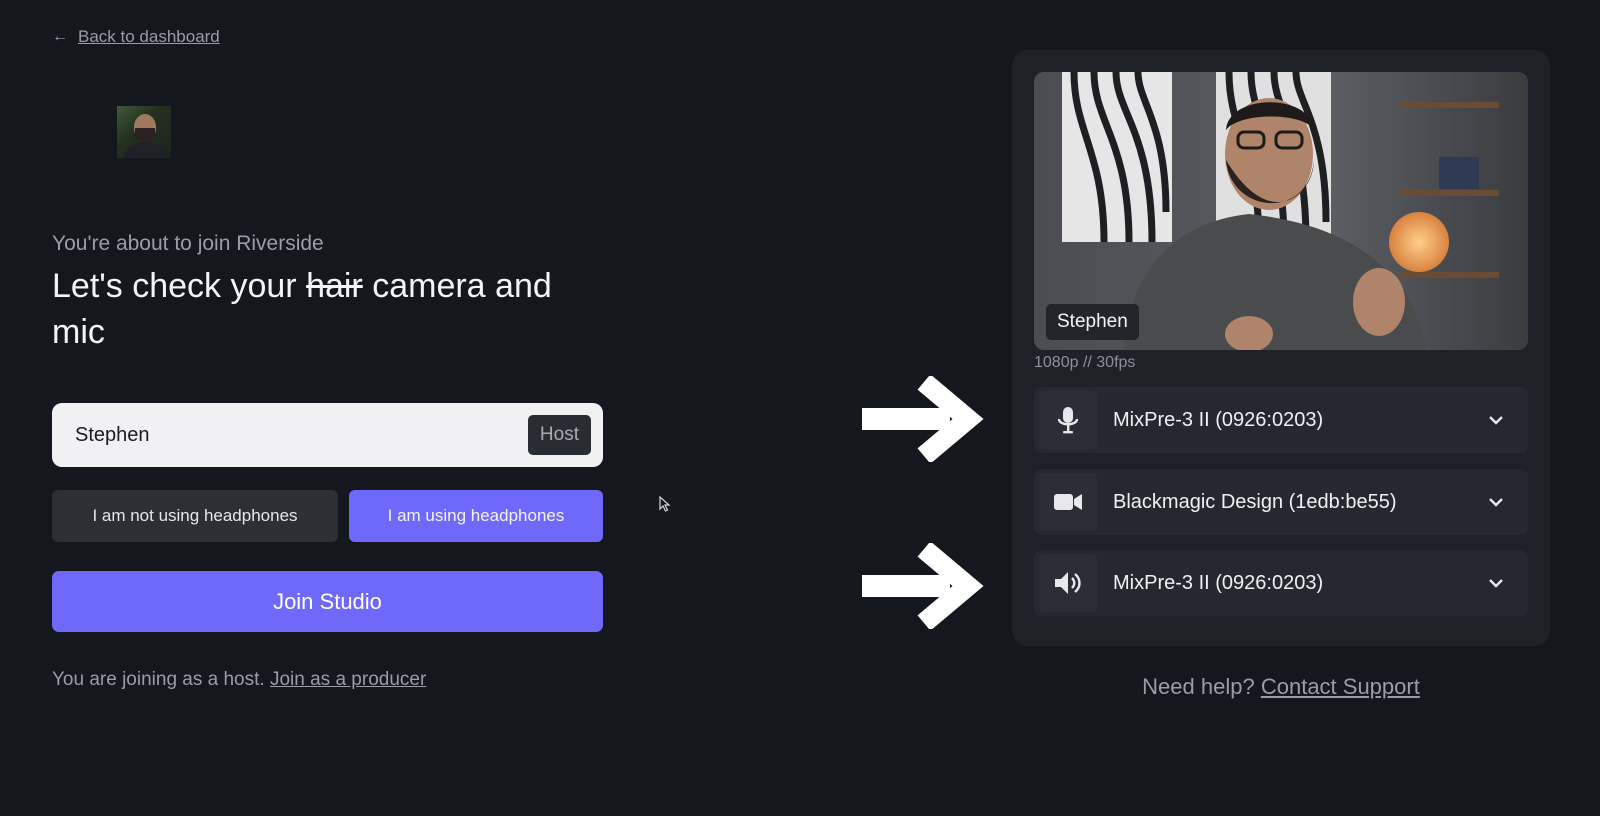 Image resolution: width=1600 pixels, height=816 pixels. I want to click on participant-name-tag: Stephen, so click(1092, 322).